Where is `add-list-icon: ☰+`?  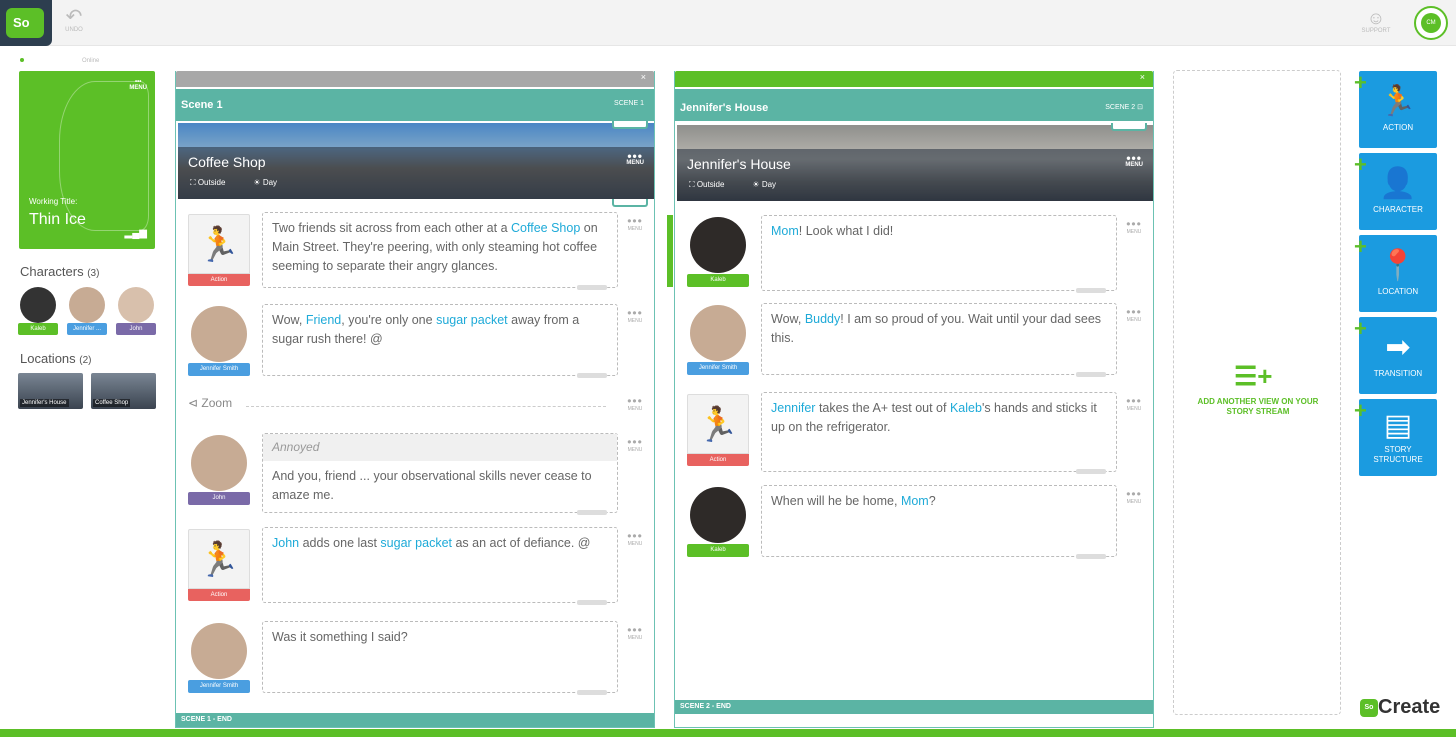 add-list-icon: ☰+ is located at coordinates (1253, 376).